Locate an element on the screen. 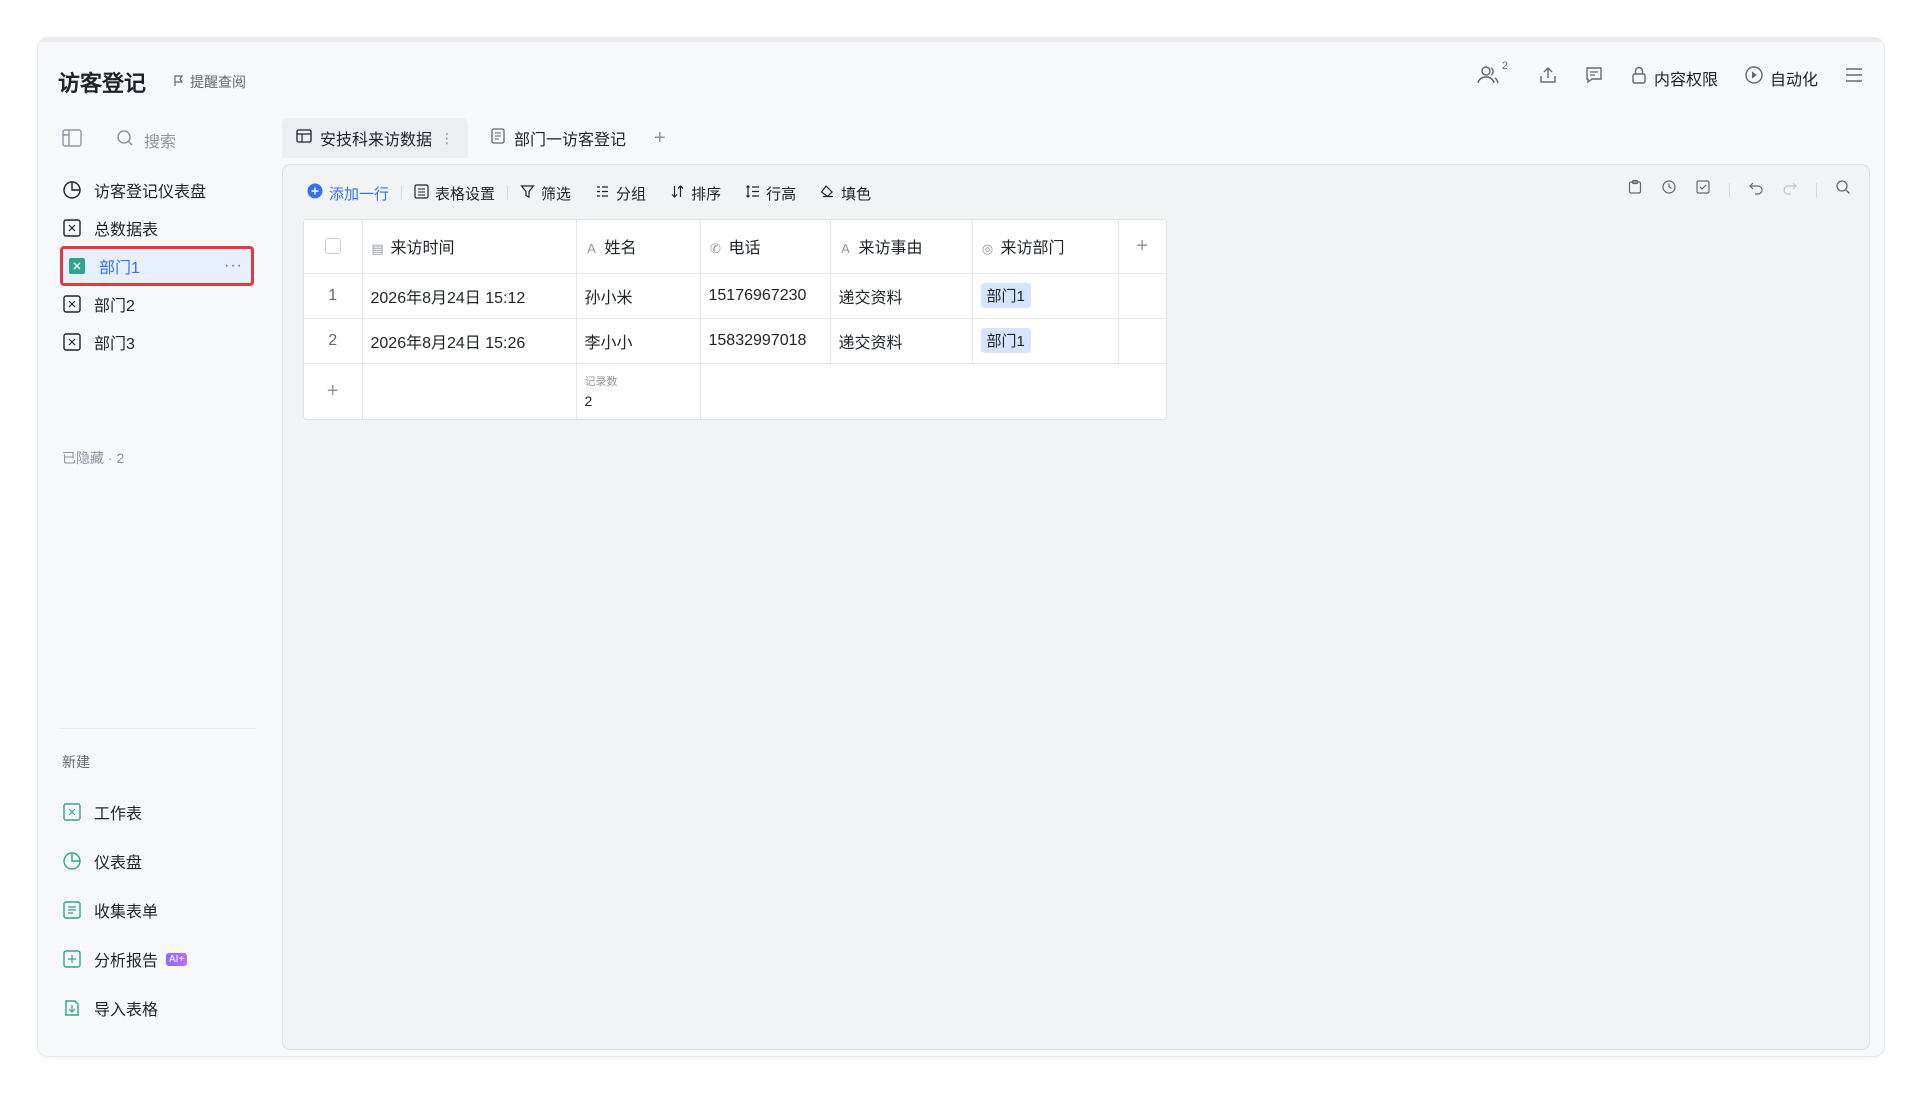  sidebar-toggle-icon is located at coordinates (72, 140).